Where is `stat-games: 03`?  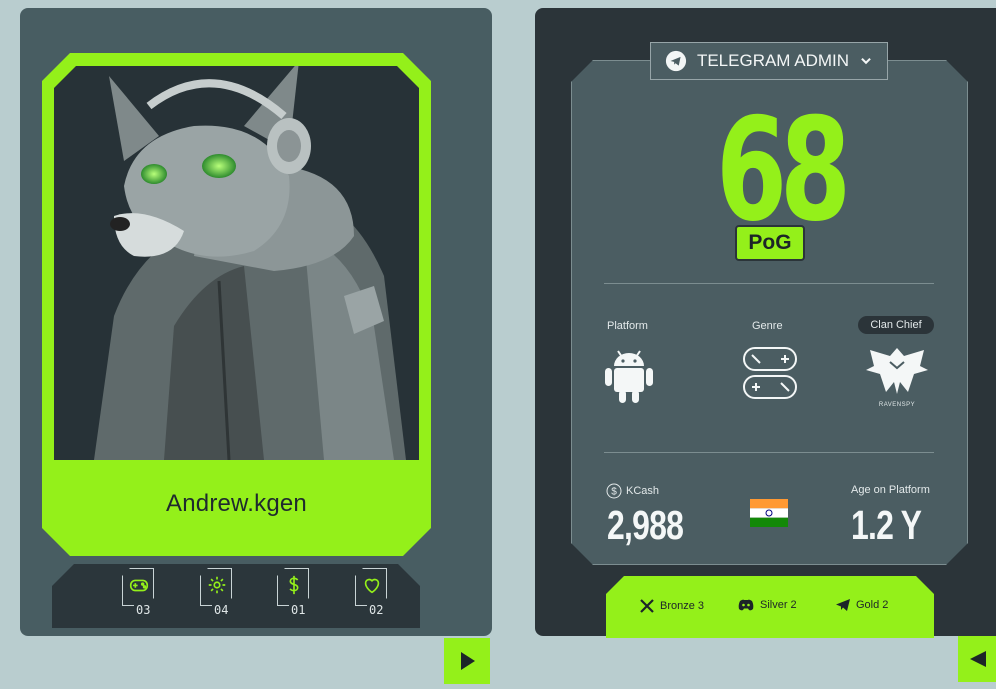
stat-games: 03 is located at coordinates (140, 592).